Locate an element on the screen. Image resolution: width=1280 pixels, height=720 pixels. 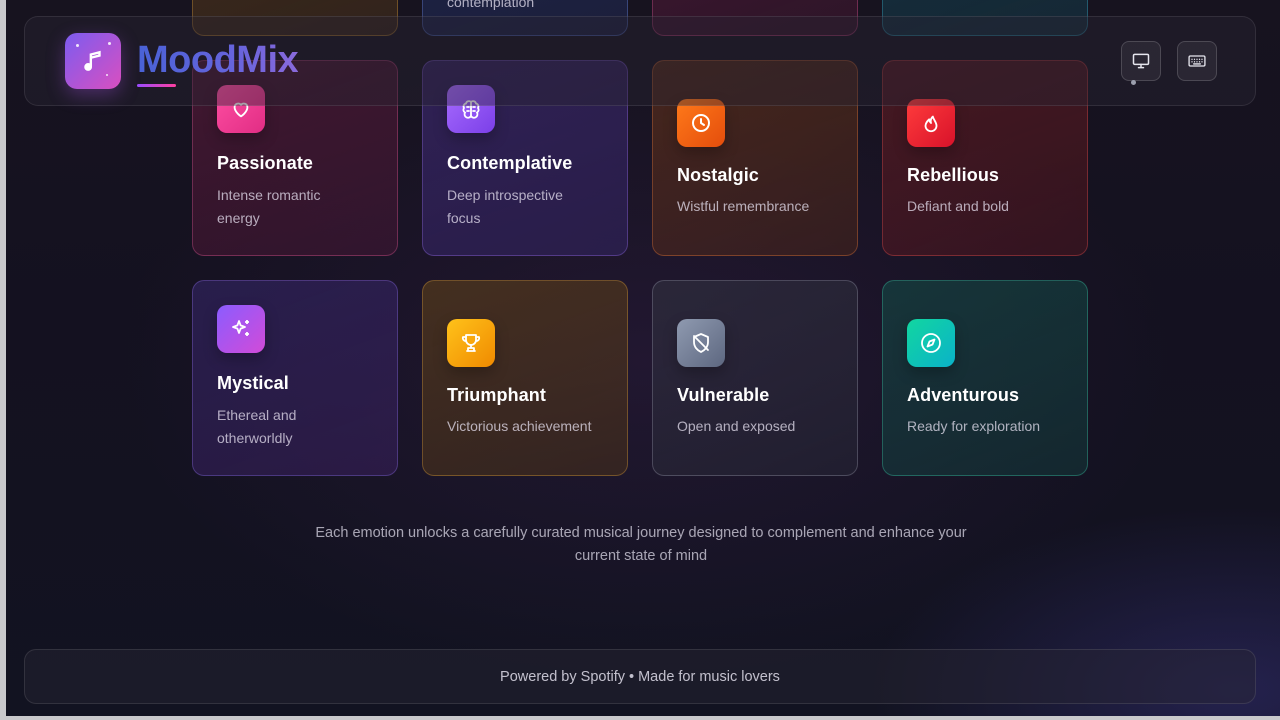
music-note-icon is located at coordinates (92, 60).